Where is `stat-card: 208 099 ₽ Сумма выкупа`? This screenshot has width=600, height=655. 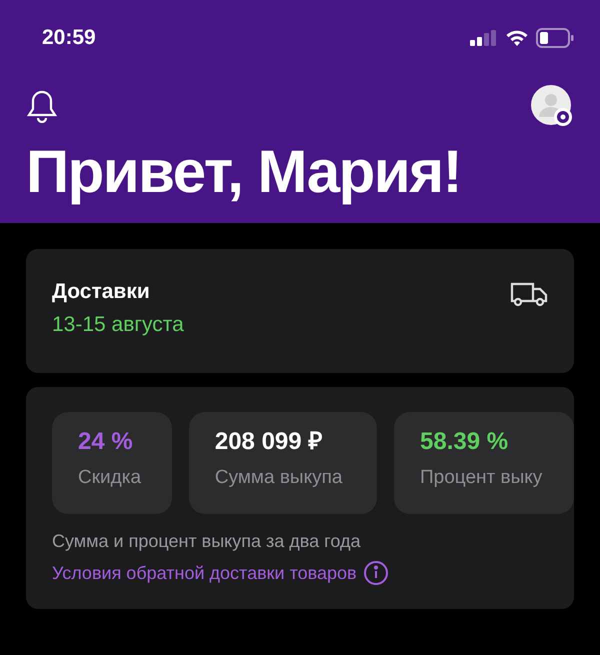 stat-card: 208 099 ₽ Сумма выкупа is located at coordinates (282, 463).